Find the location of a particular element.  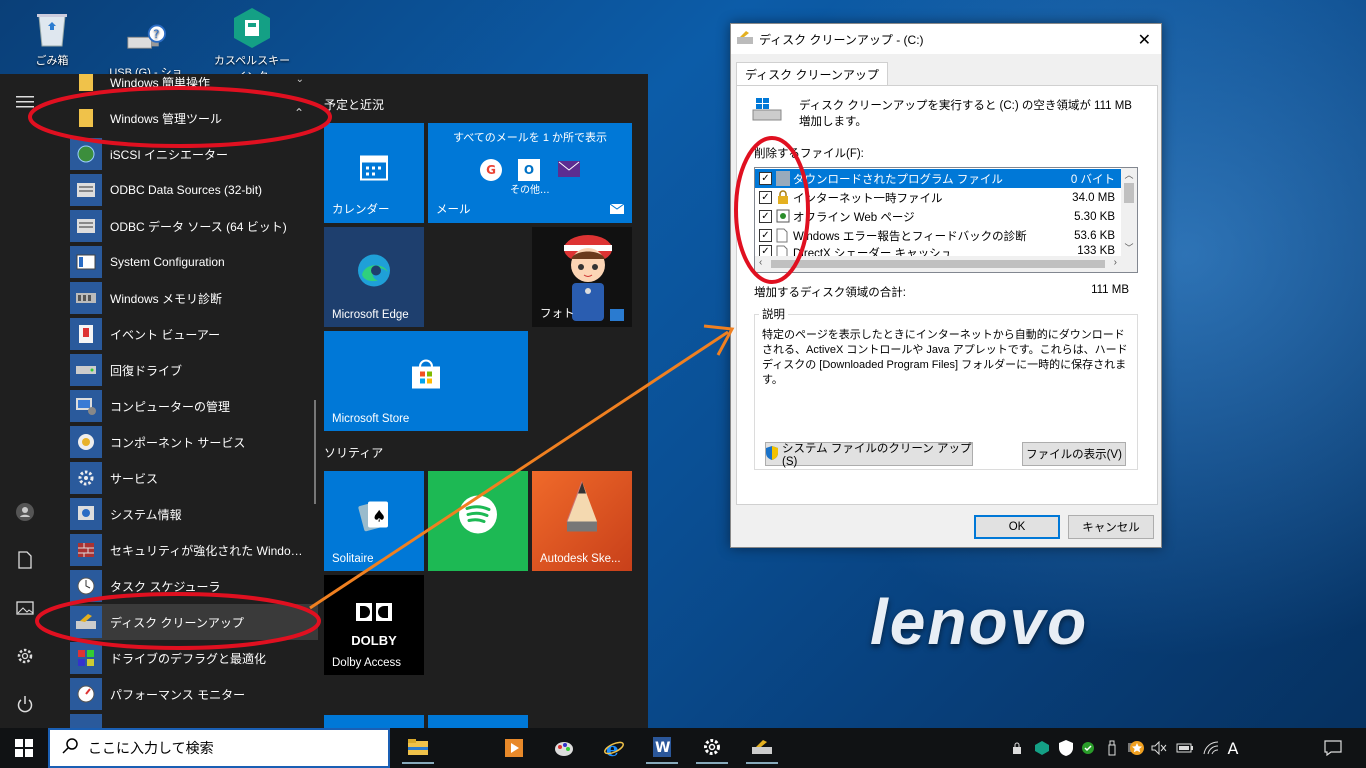

tile-solitaire: ♠ Solitaire is located at coordinates (374, 521).